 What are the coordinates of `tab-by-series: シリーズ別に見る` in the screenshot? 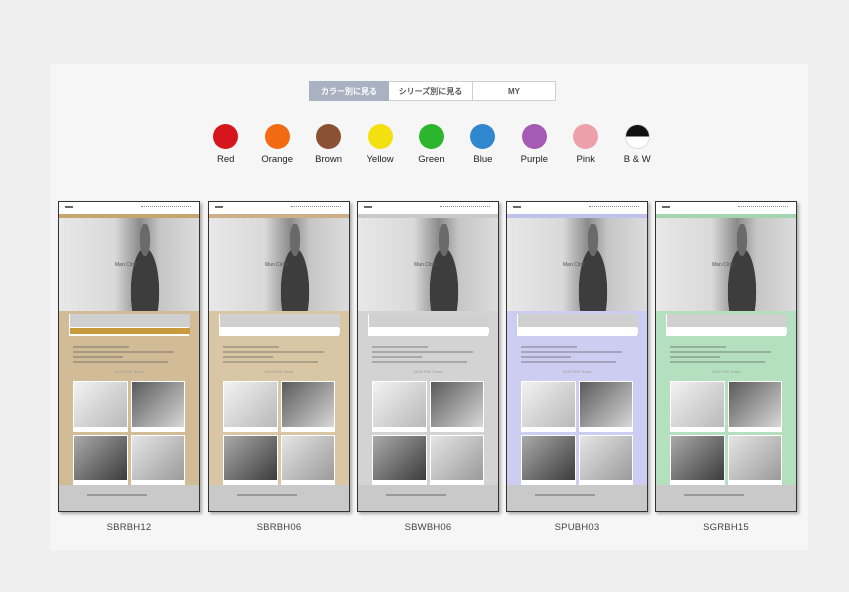 It's located at (431, 91).